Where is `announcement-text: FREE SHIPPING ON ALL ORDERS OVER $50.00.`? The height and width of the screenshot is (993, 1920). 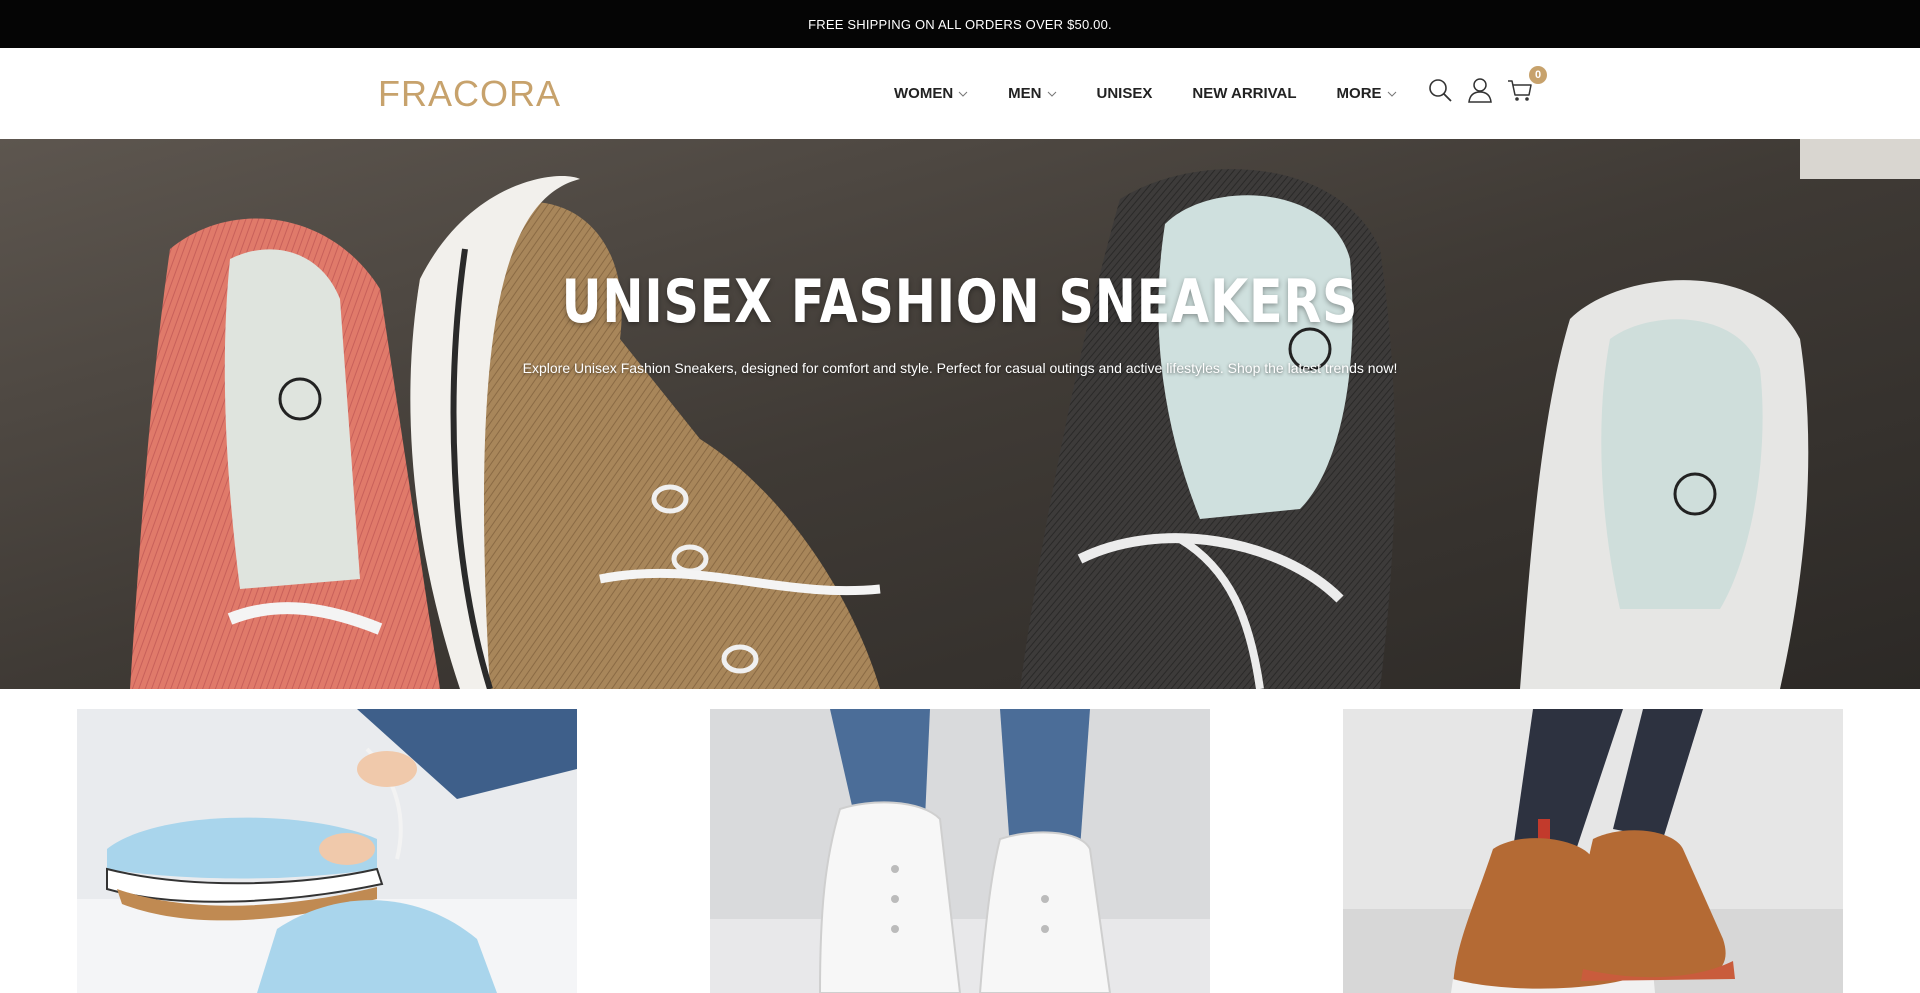 announcement-text: FREE SHIPPING ON ALL ORDERS OVER $50.00. is located at coordinates (960, 24).